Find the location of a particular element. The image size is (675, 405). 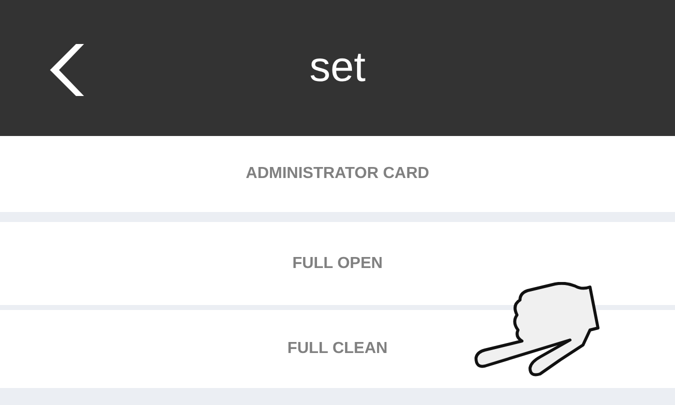

page-title: set is located at coordinates (337, 68).